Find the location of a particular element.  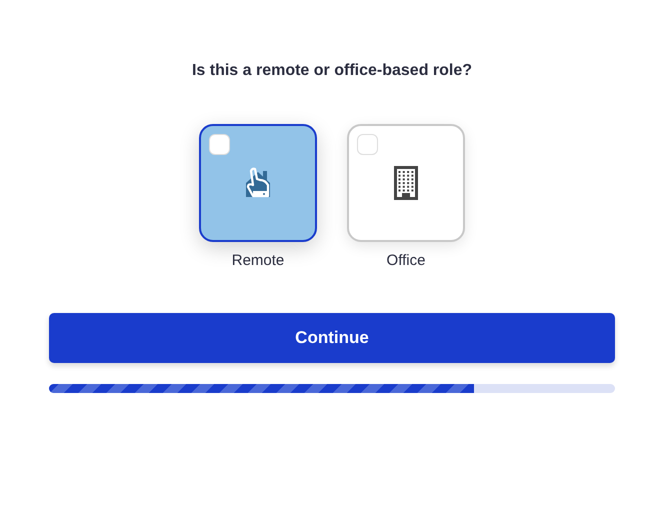

option-card is located at coordinates (258, 183).